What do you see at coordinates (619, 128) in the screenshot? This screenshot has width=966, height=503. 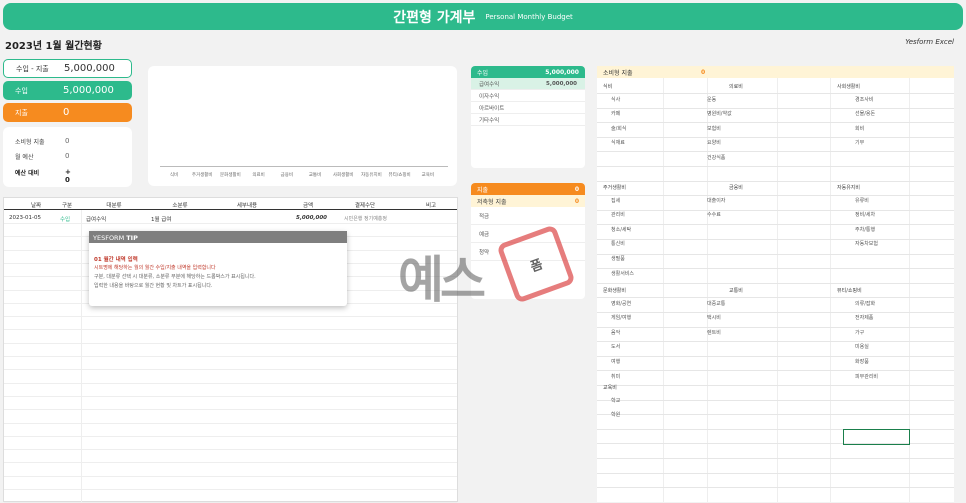 I see `category-item: 술/회식` at bounding box center [619, 128].